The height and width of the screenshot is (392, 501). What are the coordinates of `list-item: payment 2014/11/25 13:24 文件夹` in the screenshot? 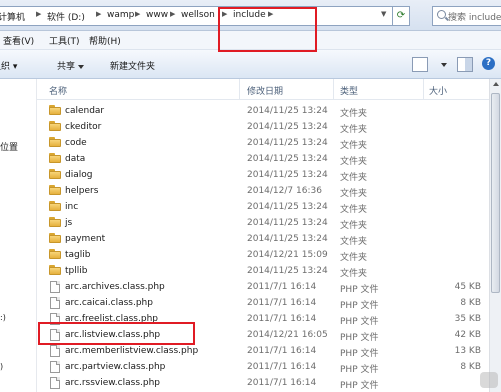 It's located at (263, 239).